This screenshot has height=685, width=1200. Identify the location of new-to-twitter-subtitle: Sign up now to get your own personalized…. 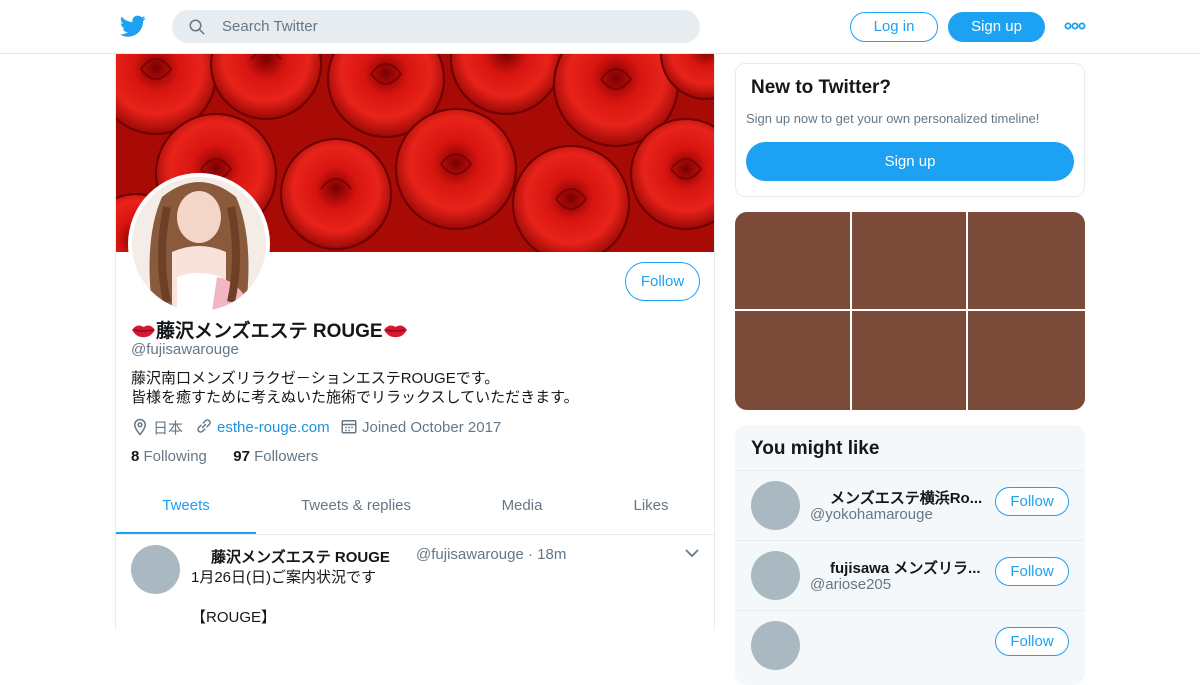
(893, 118).